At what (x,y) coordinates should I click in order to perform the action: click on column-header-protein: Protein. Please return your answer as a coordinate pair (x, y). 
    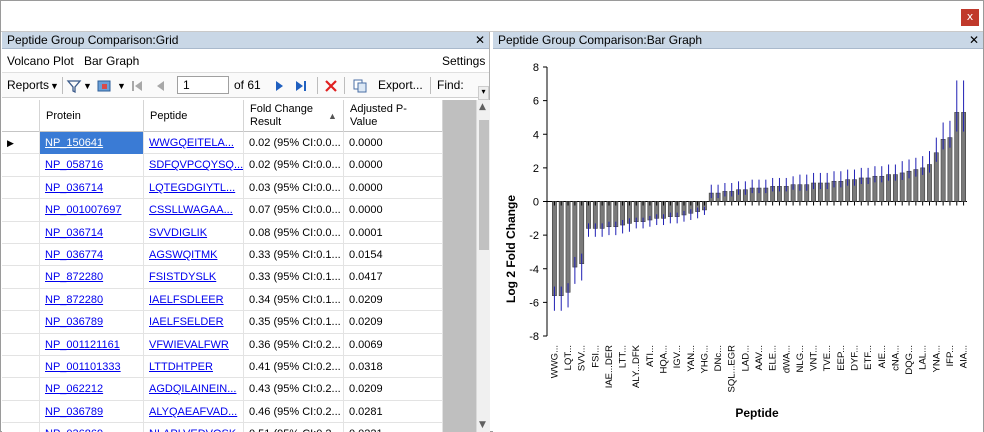
    Looking at the image, I should click on (92, 116).